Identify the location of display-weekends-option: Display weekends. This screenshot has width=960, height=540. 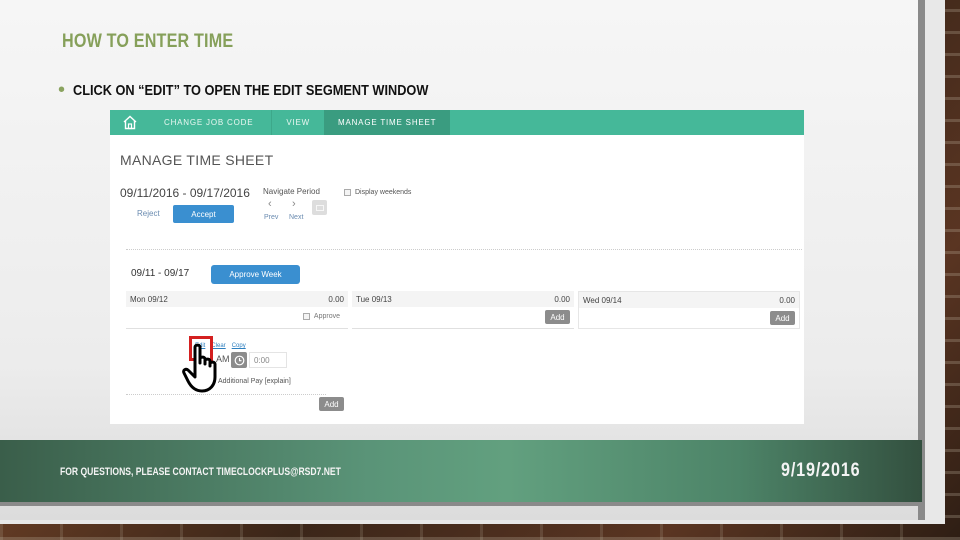
(377, 192).